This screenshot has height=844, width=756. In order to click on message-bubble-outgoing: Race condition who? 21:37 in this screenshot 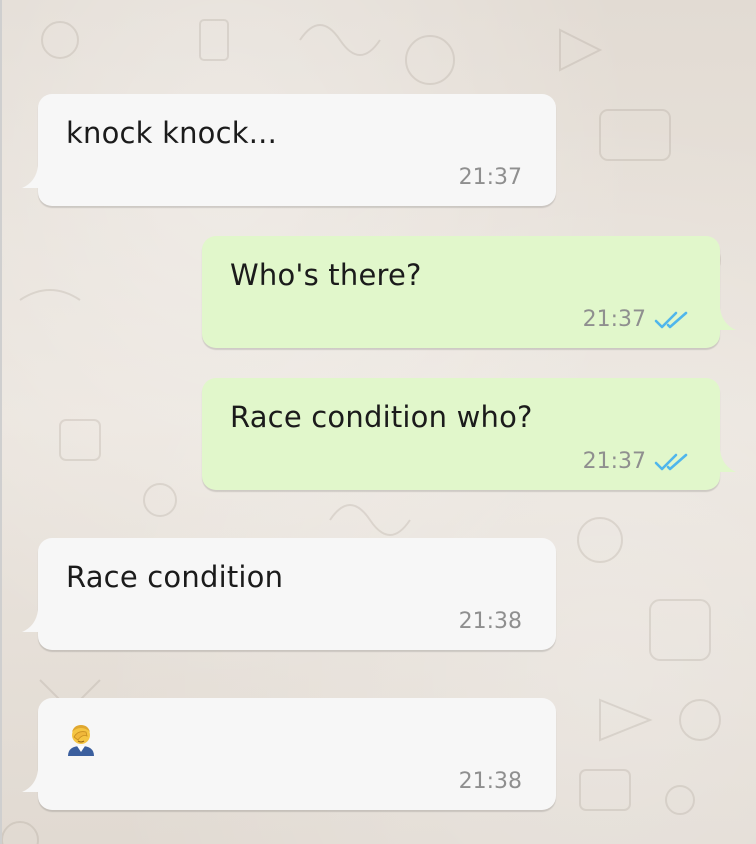, I will do `click(469, 434)`.